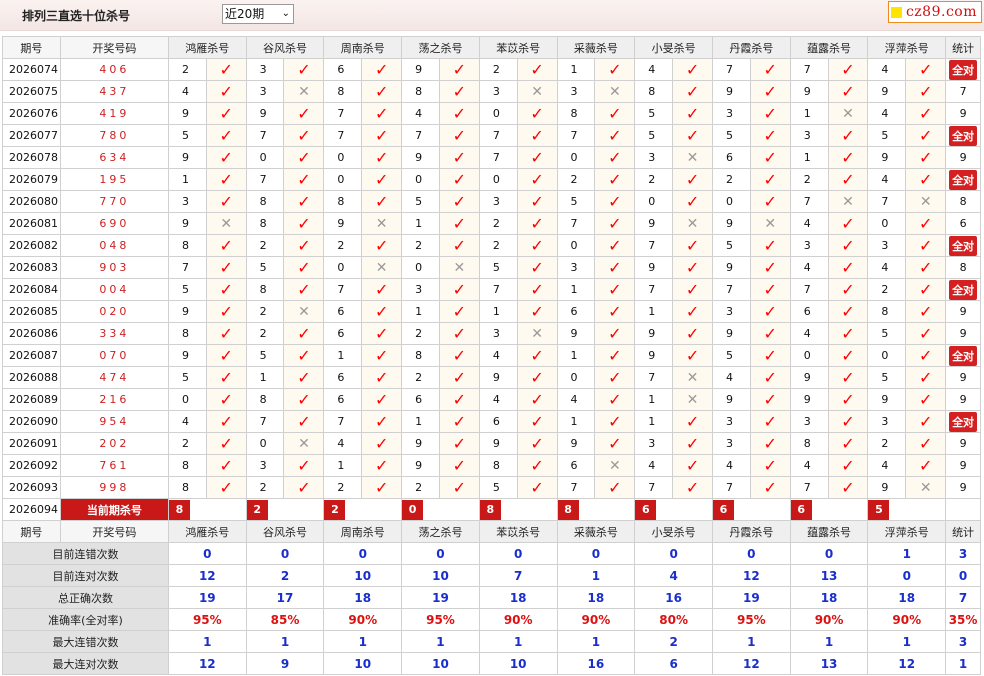 The image size is (984, 676). What do you see at coordinates (31, 421) in the screenshot?
I see `period-cell: 2026090` at bounding box center [31, 421].